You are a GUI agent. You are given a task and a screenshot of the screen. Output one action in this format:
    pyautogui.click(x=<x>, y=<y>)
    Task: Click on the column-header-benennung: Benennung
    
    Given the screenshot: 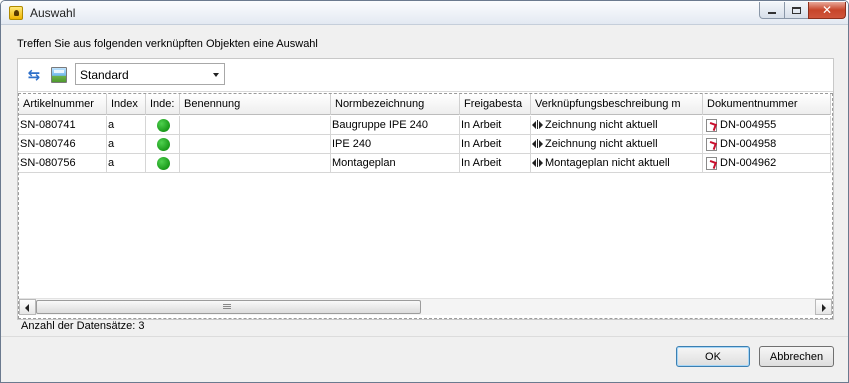 What is the action you would take?
    pyautogui.click(x=255, y=104)
    